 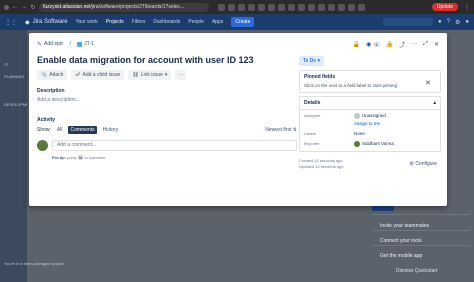 What do you see at coordinates (174, 157) in the screenshot?
I see `protip: Pro tip: press M to comment` at bounding box center [174, 157].